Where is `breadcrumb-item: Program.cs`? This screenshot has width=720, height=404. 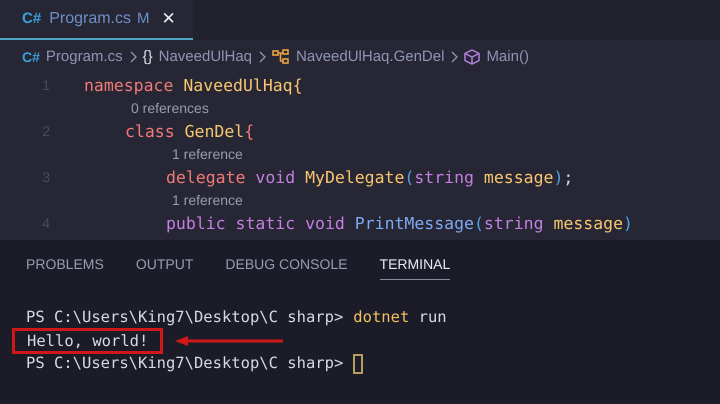
breadcrumb-item: Program.cs is located at coordinates (84, 57).